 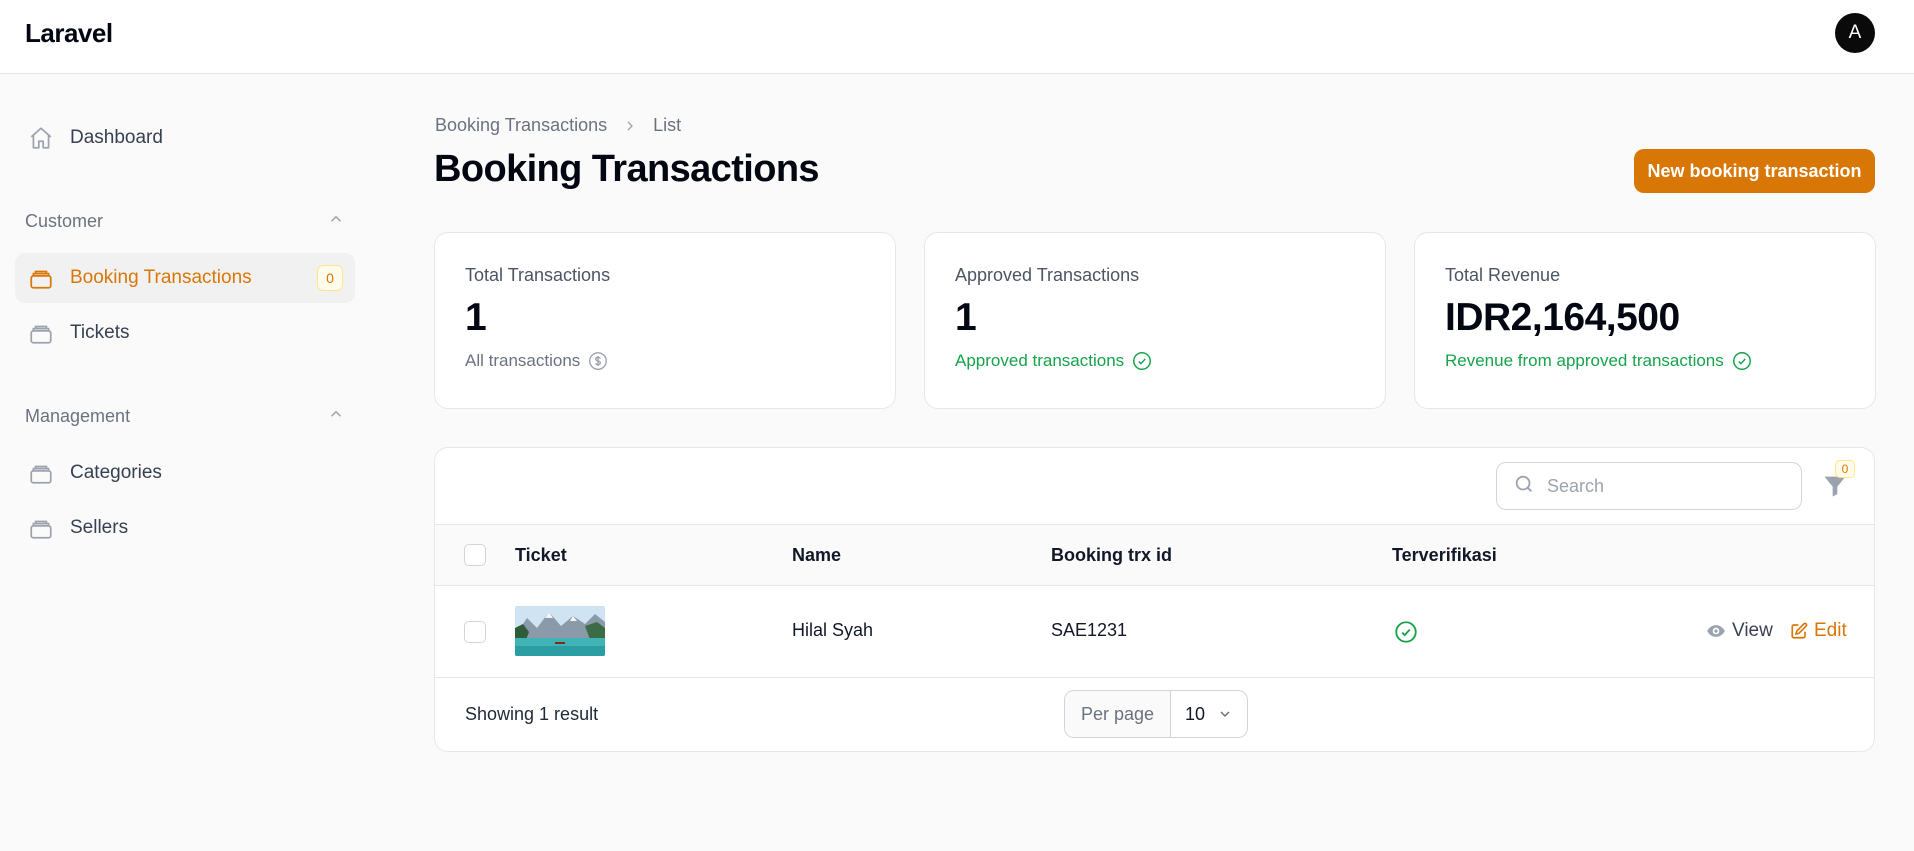 What do you see at coordinates (630, 126) in the screenshot?
I see `chevron-right-icon` at bounding box center [630, 126].